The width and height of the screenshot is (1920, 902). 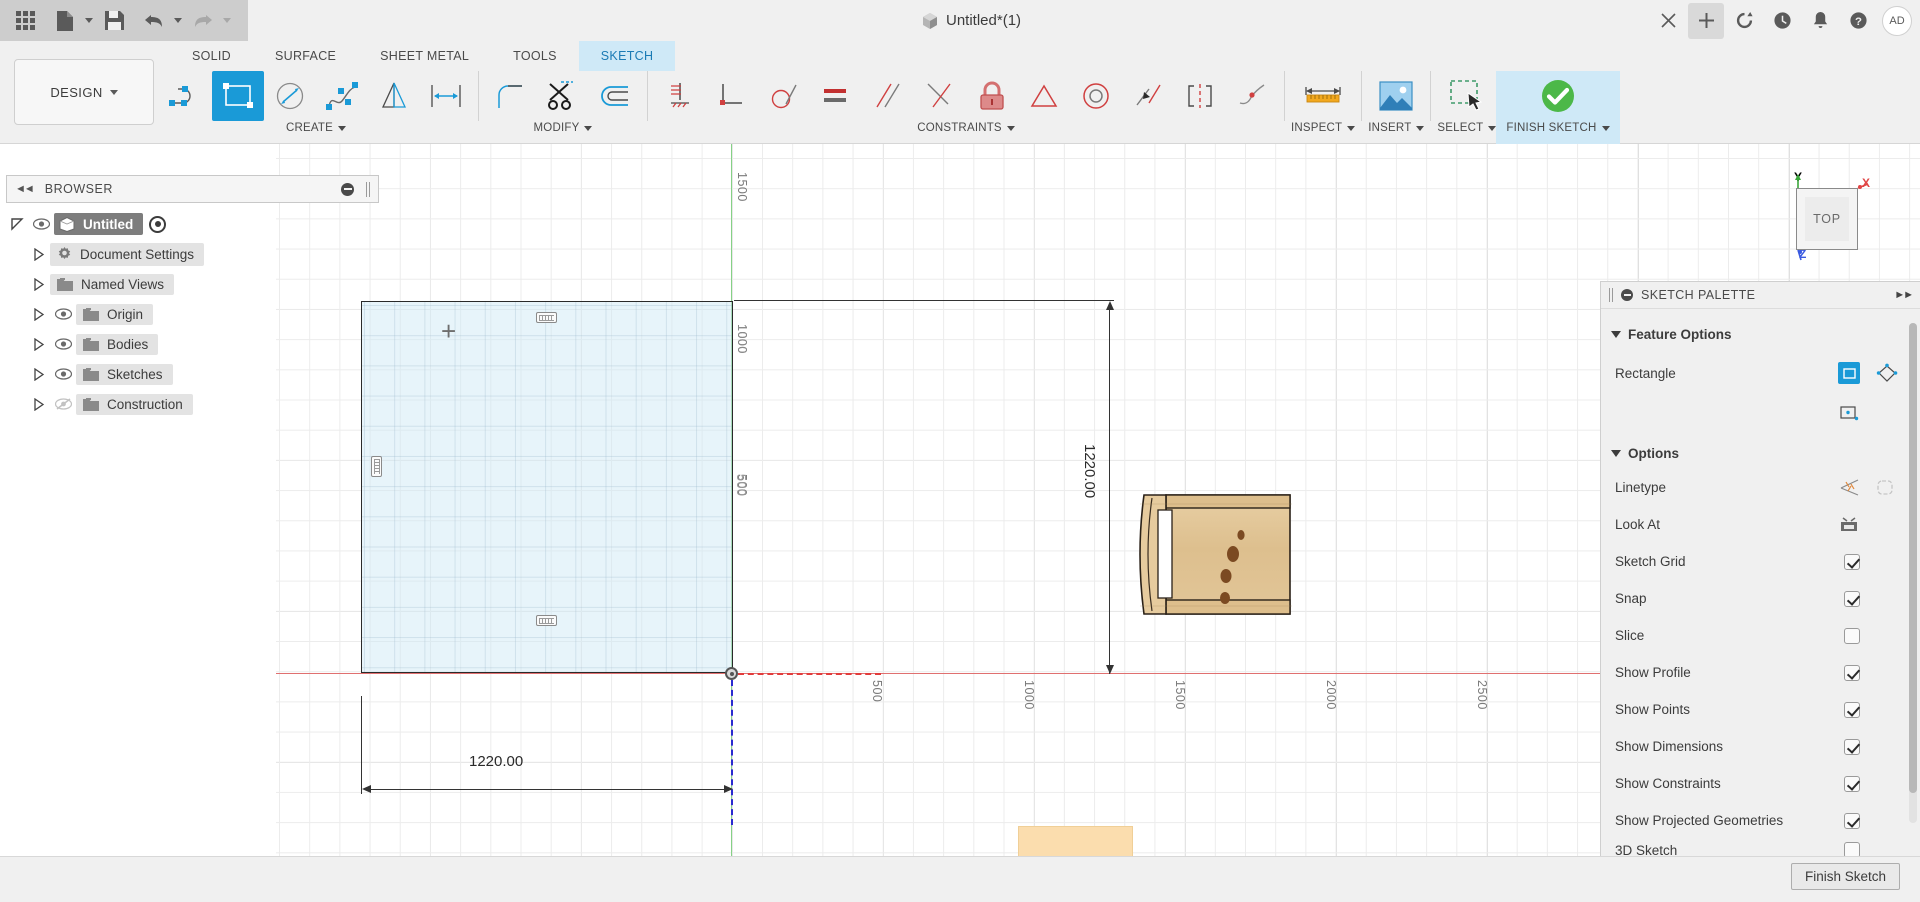 I want to click on offset-tool-icon, so click(x=615, y=96).